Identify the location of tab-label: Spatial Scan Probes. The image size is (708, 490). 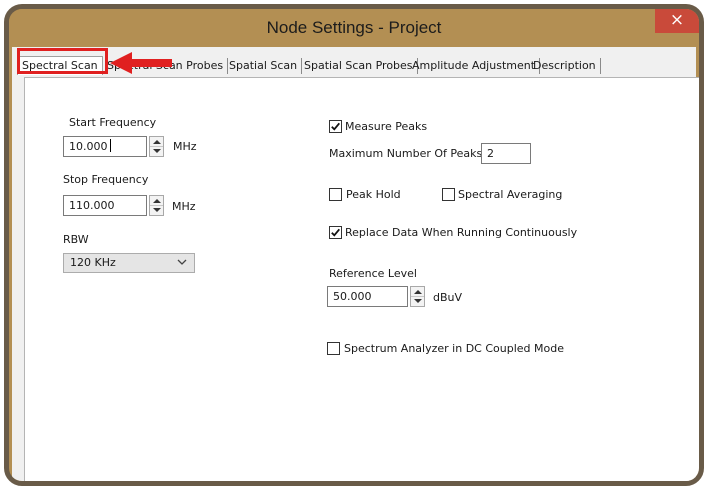
(358, 65).